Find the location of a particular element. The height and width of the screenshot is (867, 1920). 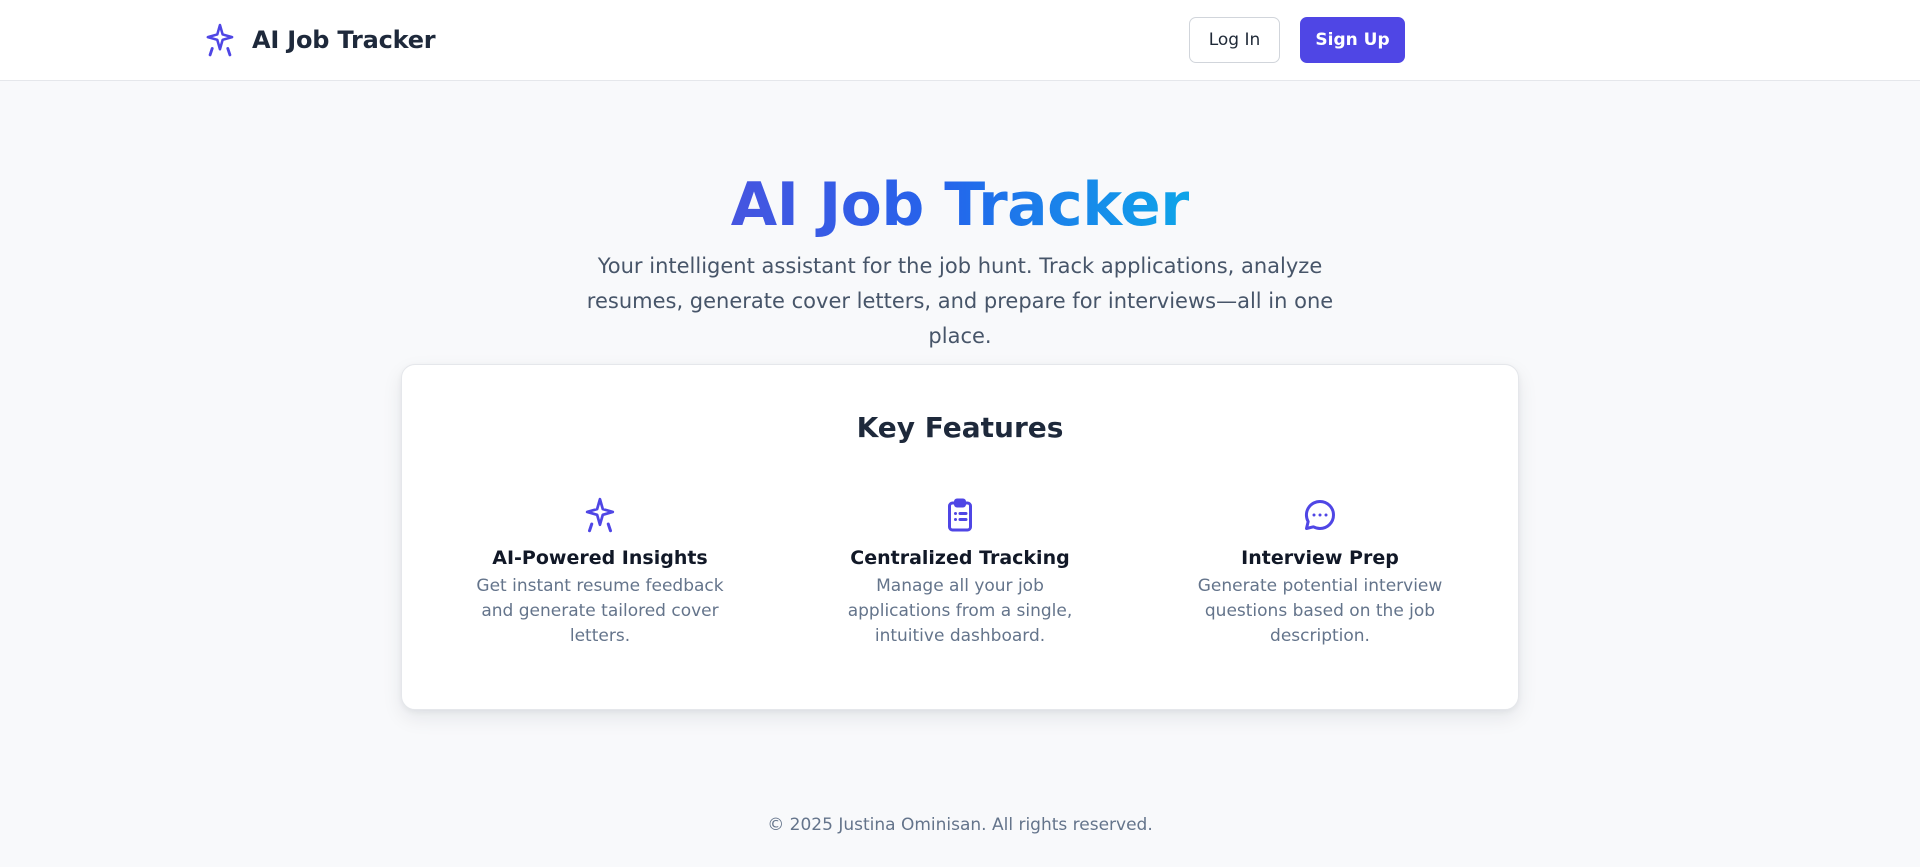

brand: AI Job Tracker is located at coordinates (319, 40).